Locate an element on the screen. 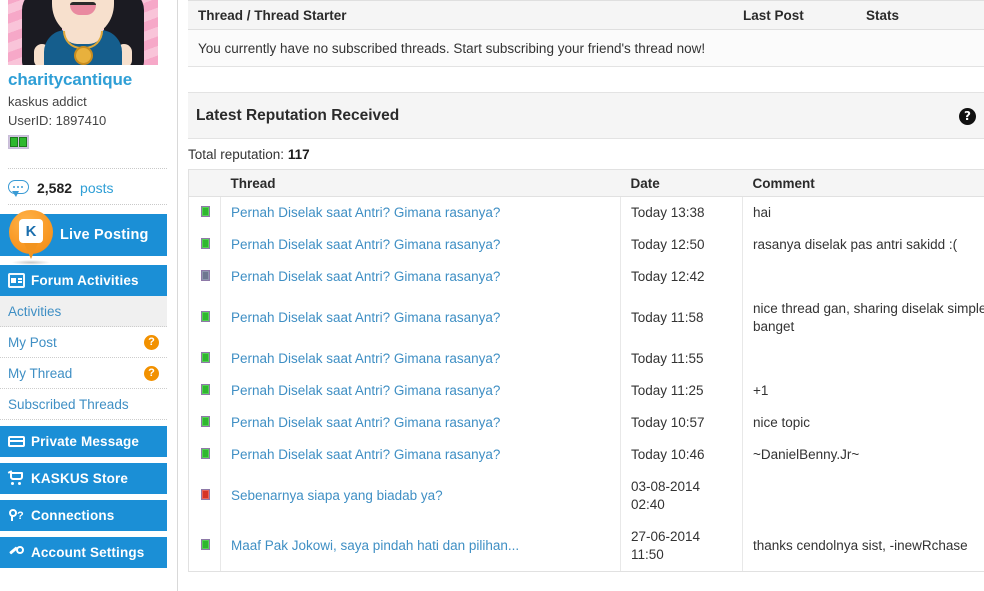  status-square-gray-icon is located at coordinates (205, 275).